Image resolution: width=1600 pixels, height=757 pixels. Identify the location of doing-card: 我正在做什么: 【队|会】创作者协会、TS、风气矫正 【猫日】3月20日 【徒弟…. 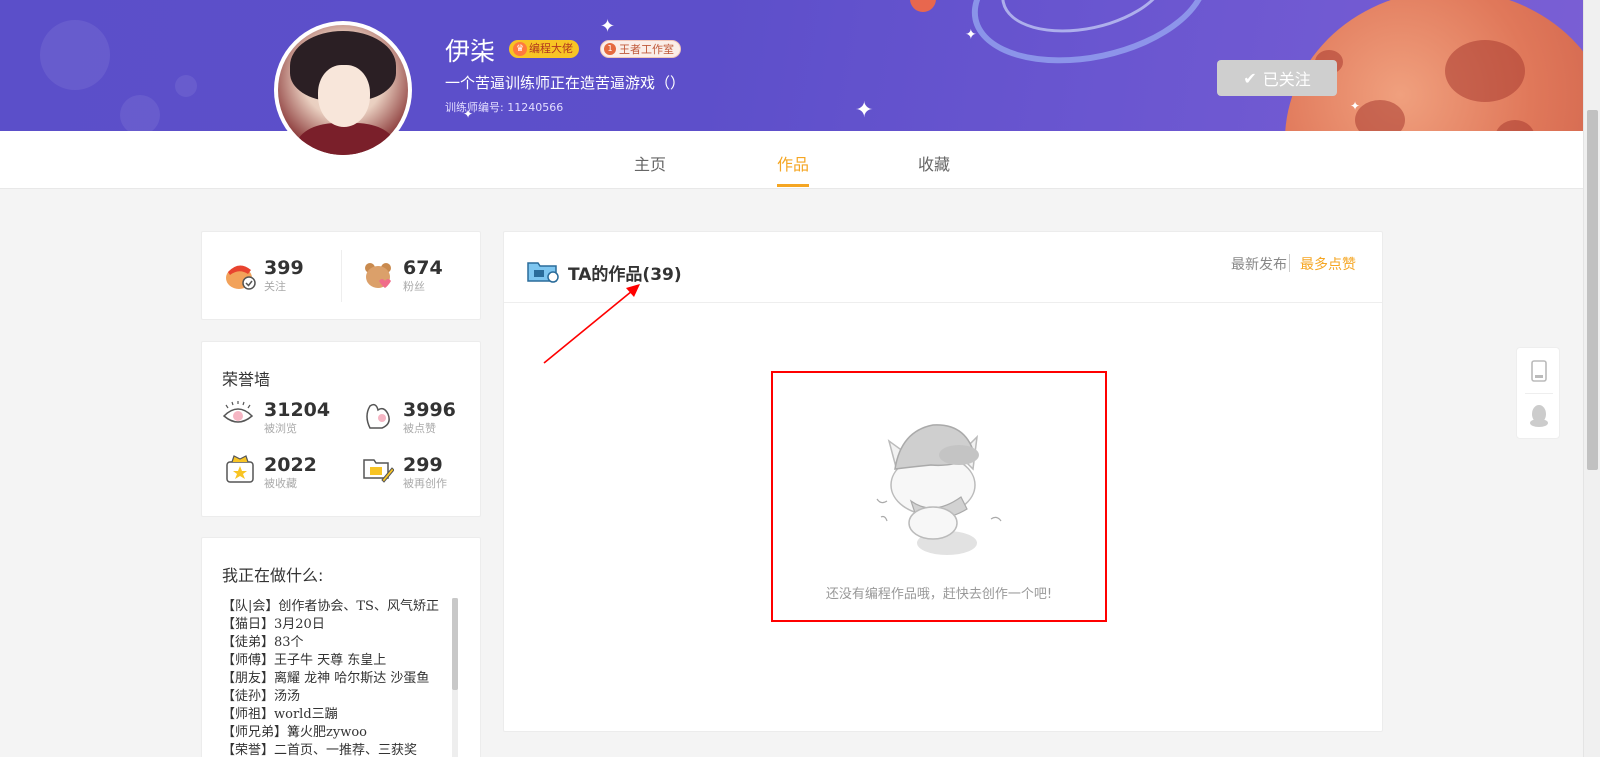
(341, 647).